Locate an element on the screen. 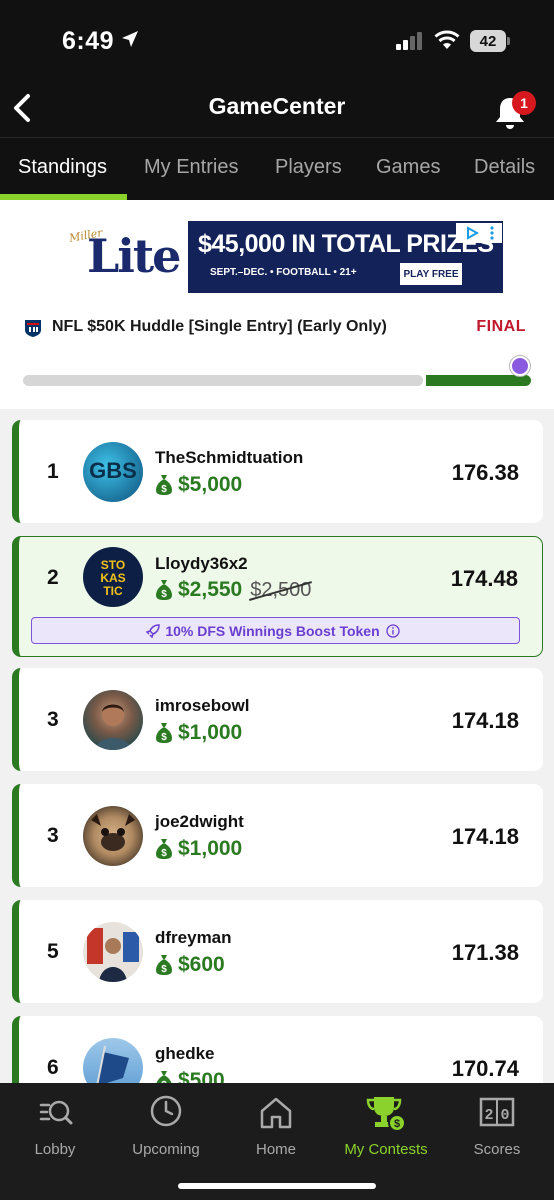 Image resolution: width=554 pixels, height=1200 pixels. svg-text: 0 is located at coordinates (504, 1115).